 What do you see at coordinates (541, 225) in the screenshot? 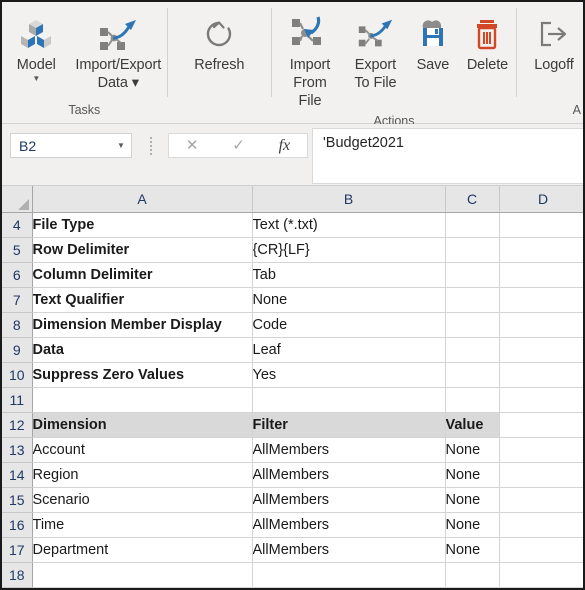
I see `cell-D4` at bounding box center [541, 225].